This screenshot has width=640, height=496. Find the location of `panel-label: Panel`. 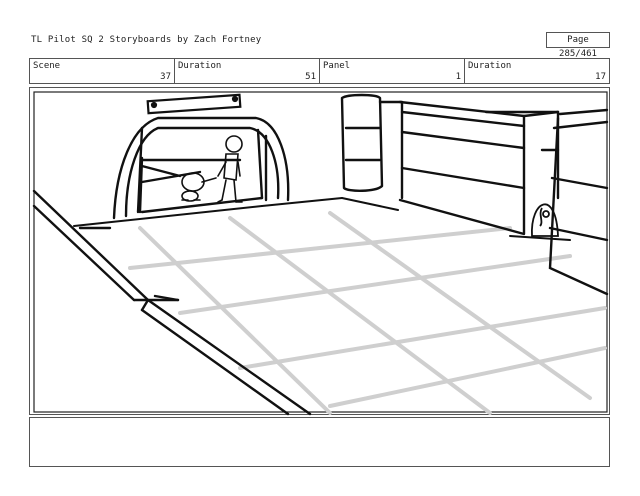

panel-label: Panel is located at coordinates (337, 66).